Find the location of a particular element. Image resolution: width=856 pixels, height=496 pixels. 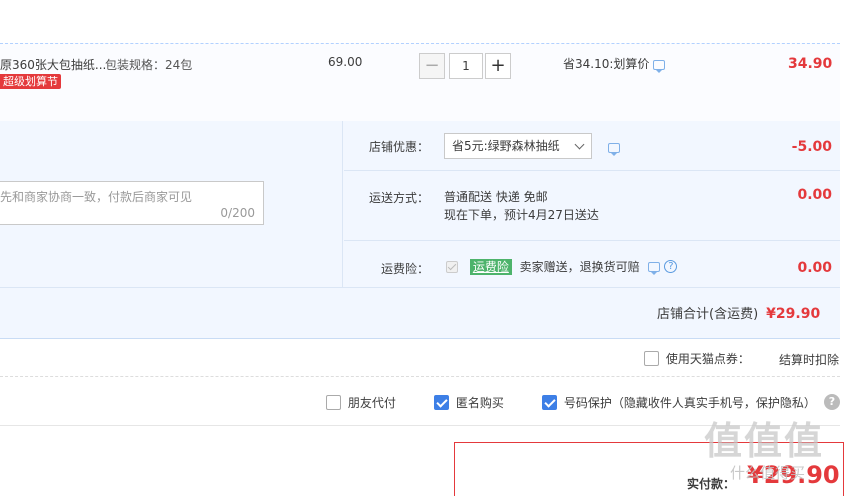

item-saving: 省34.10:划算价 is located at coordinates (614, 64).